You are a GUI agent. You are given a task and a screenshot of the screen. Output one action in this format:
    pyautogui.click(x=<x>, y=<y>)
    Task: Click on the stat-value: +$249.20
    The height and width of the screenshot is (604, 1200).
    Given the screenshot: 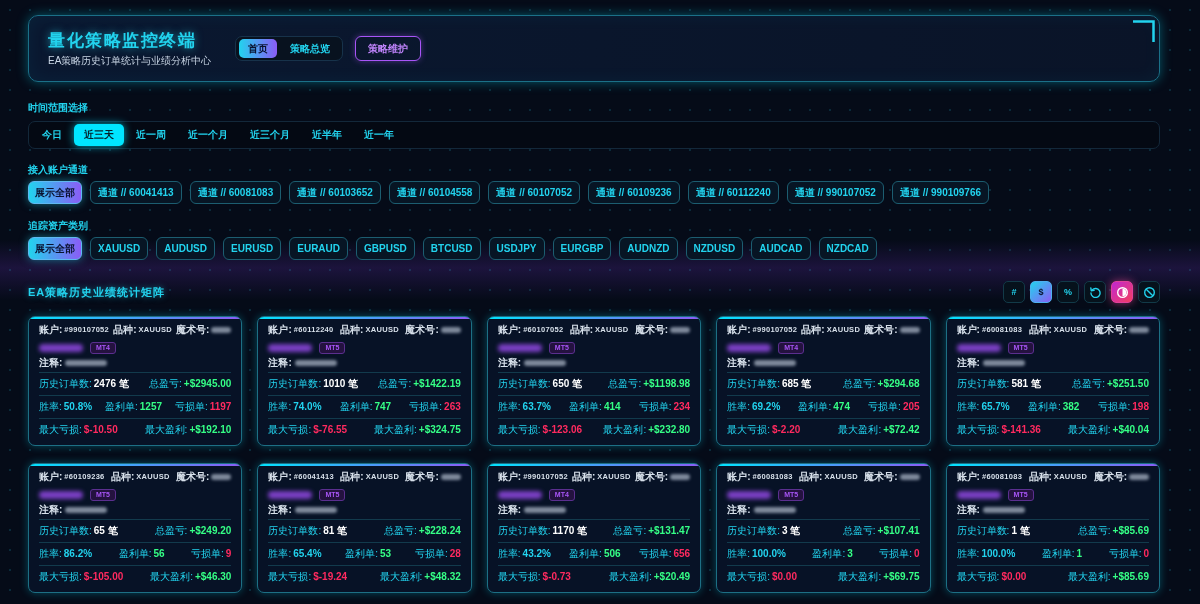 What is the action you would take?
    pyautogui.click(x=210, y=531)
    